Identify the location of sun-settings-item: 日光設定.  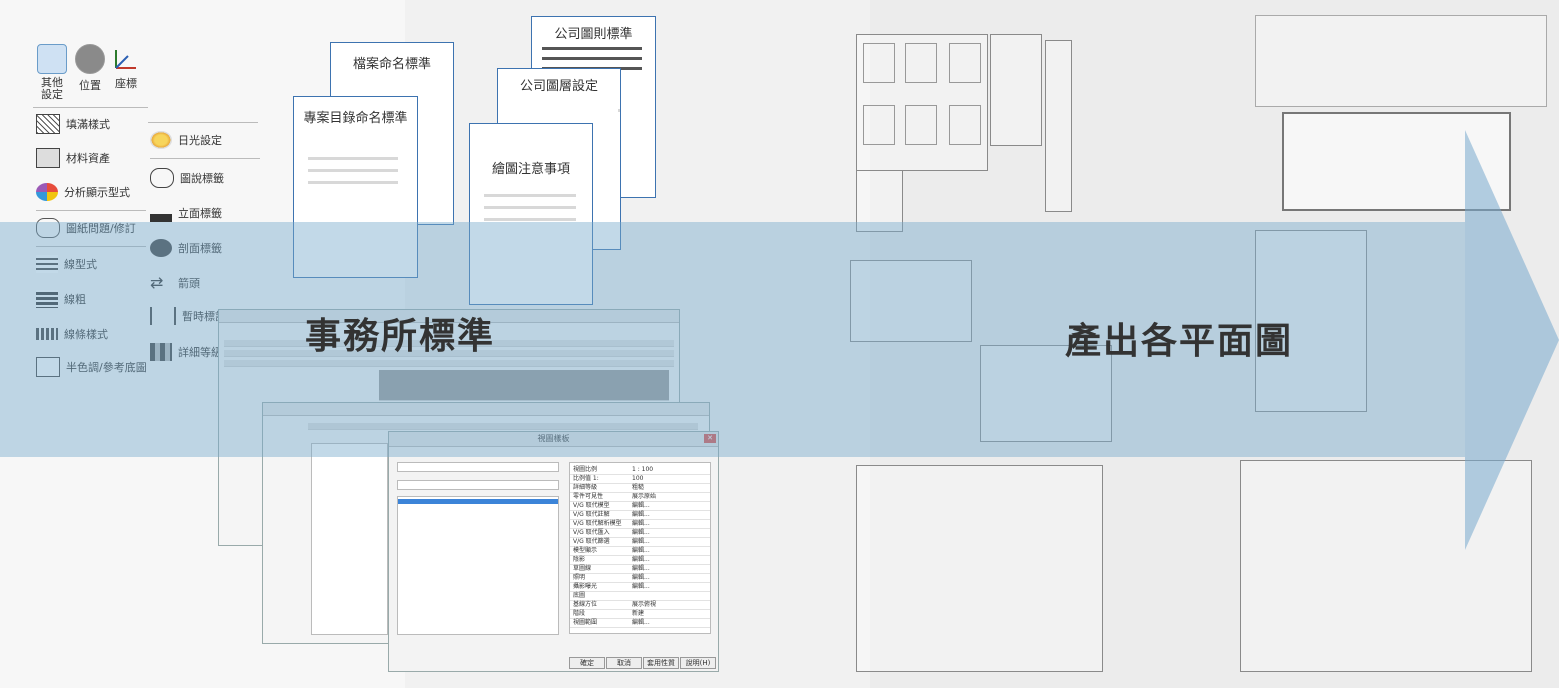
(186, 140).